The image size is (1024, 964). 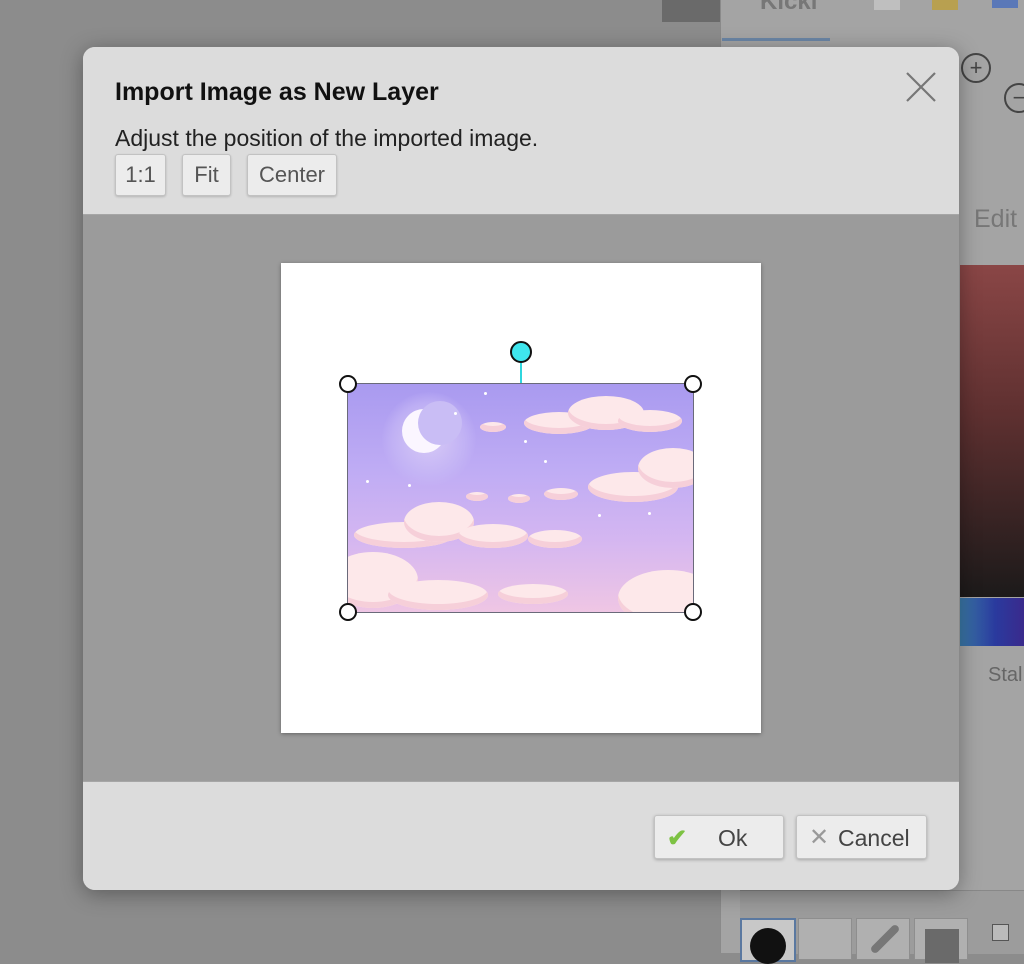 What do you see at coordinates (976, 68) in the screenshot?
I see `zoom-in-icon: +` at bounding box center [976, 68].